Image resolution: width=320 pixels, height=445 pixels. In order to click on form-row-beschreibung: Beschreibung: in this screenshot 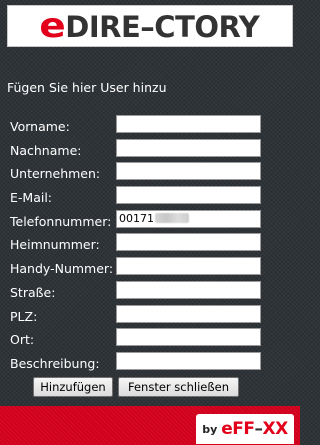, I will do `click(141, 363)`.